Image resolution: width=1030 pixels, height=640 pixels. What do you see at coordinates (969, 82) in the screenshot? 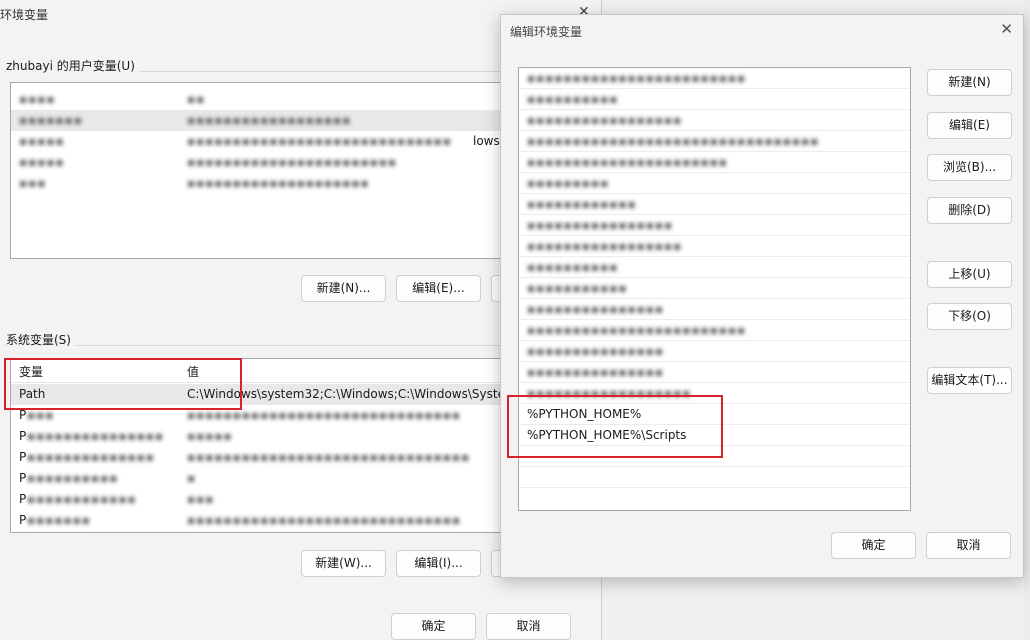
I see `new-button: 新建(N)` at bounding box center [969, 82].